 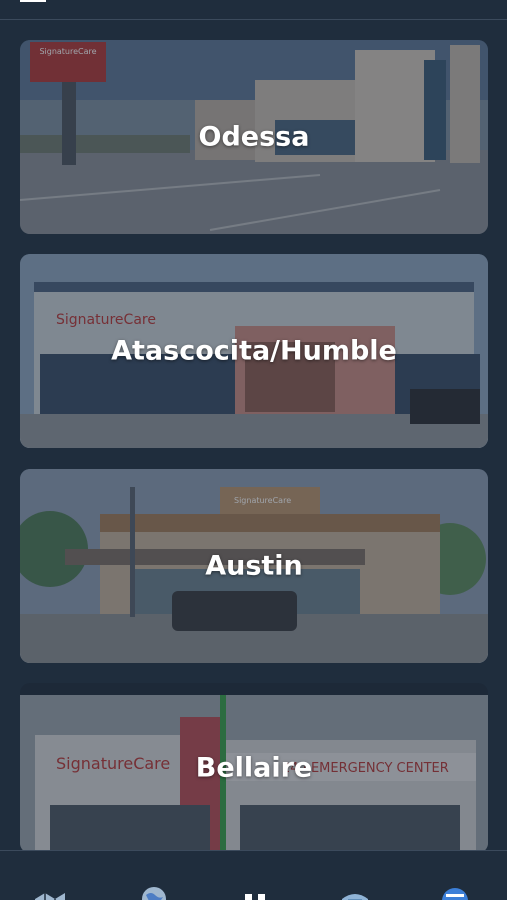 I want to click on pause-icon, so click(x=255, y=892).